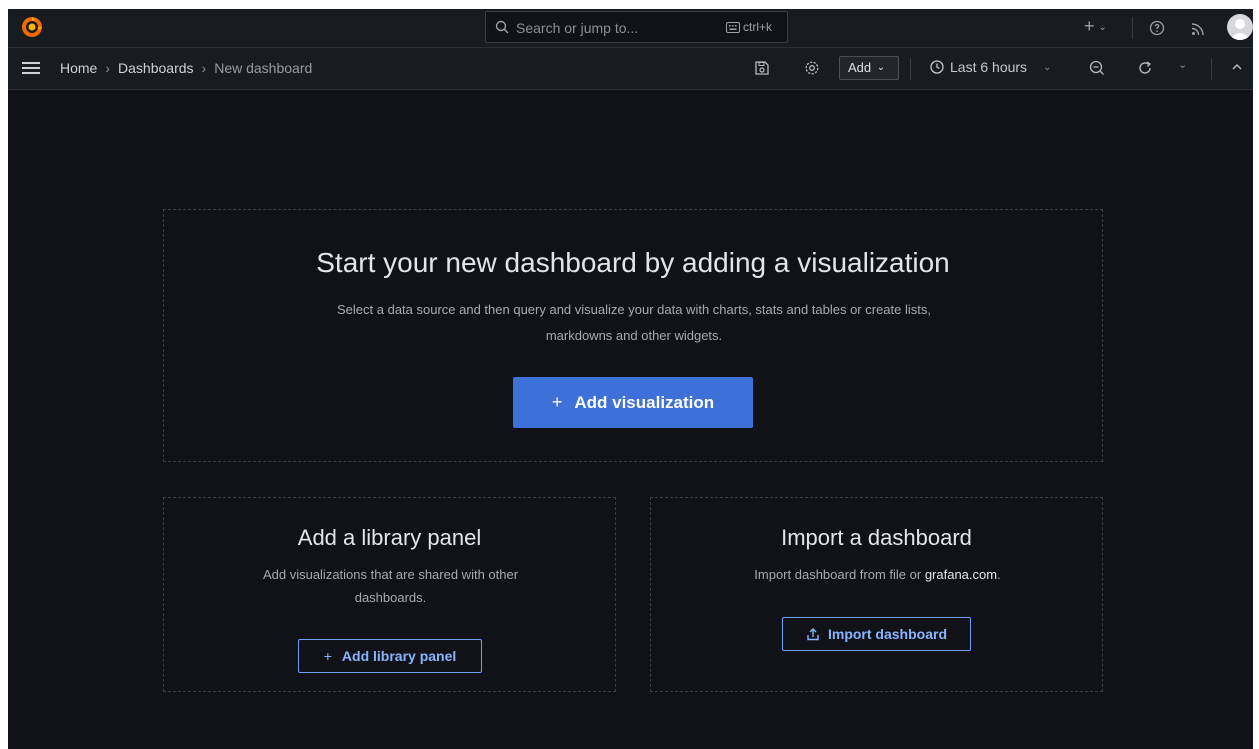  Describe the element at coordinates (1145, 68) in the screenshot. I see `refresh-icon` at that location.